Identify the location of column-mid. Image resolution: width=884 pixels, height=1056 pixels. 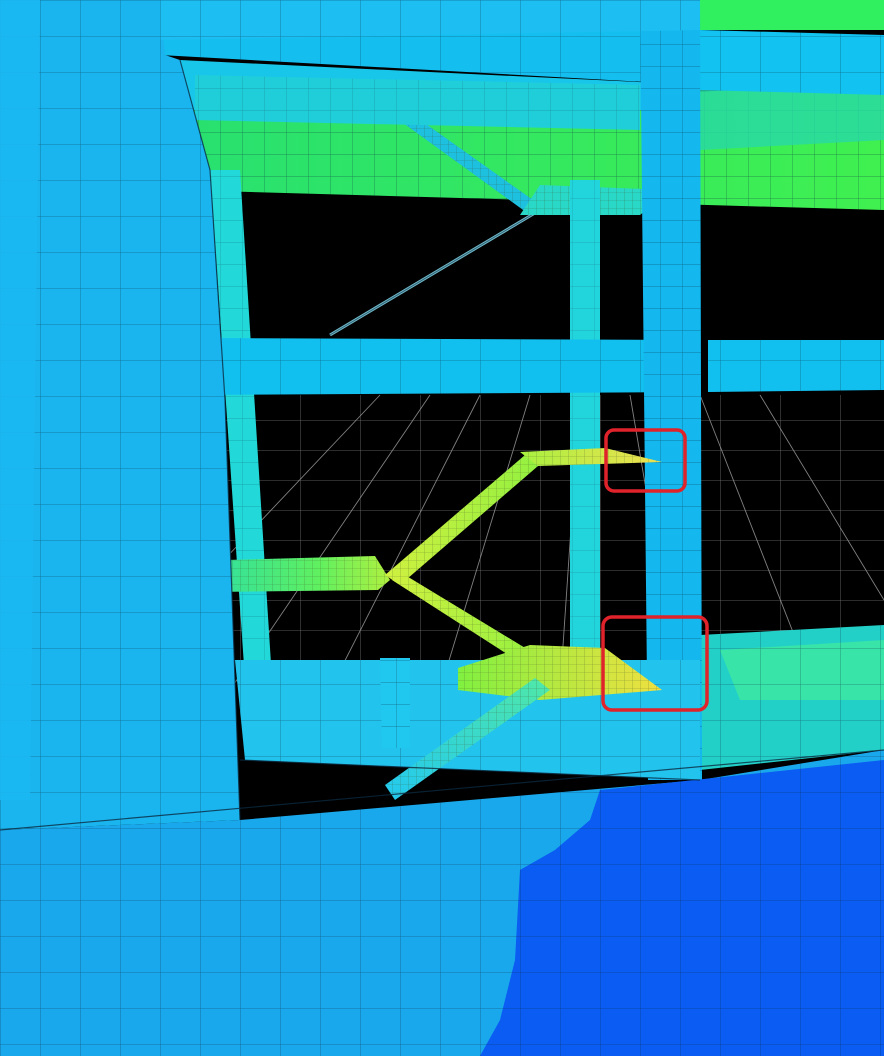
(585, 425).